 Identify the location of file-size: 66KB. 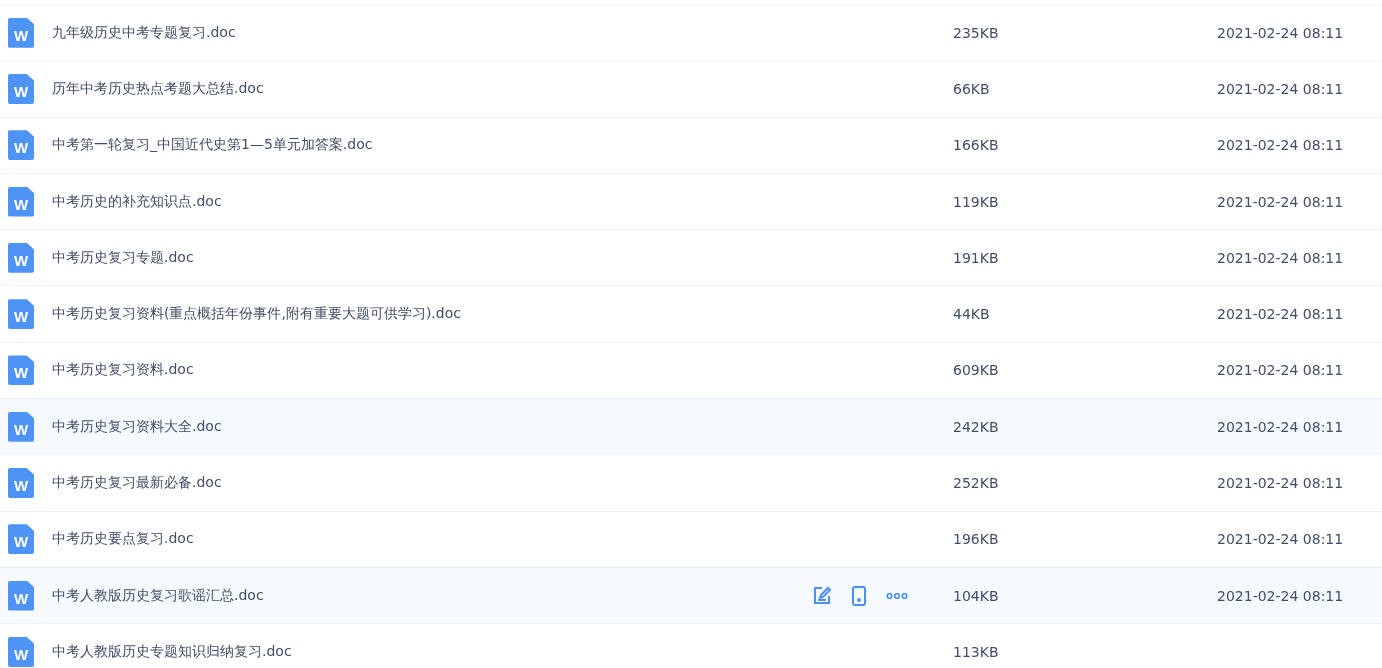
(972, 88).